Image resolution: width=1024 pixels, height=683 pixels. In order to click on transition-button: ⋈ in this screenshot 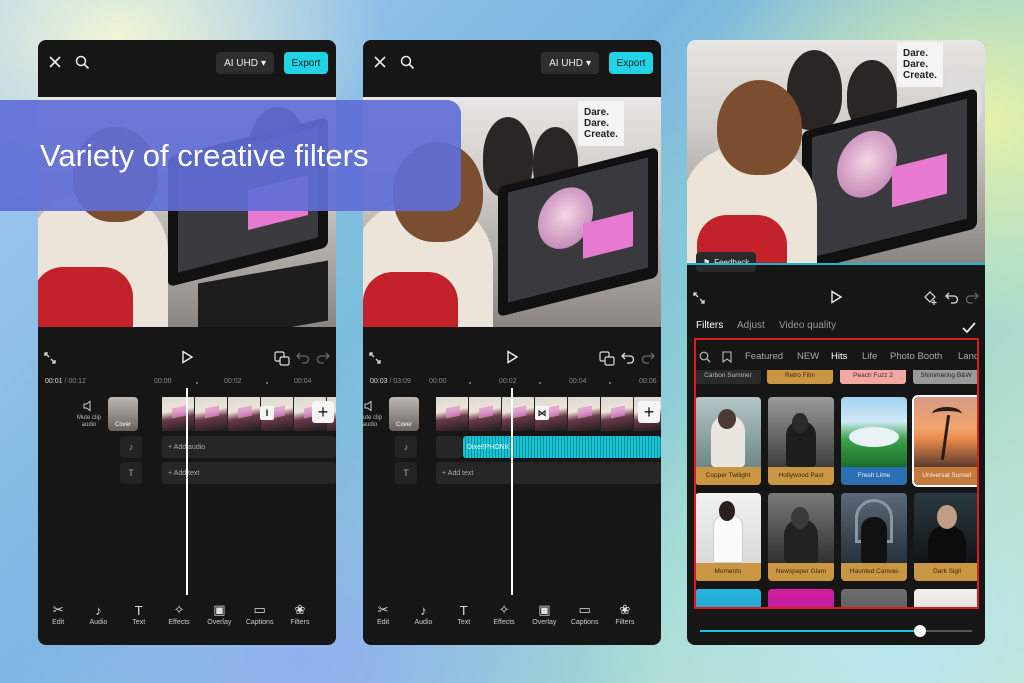, I will do `click(542, 413)`.